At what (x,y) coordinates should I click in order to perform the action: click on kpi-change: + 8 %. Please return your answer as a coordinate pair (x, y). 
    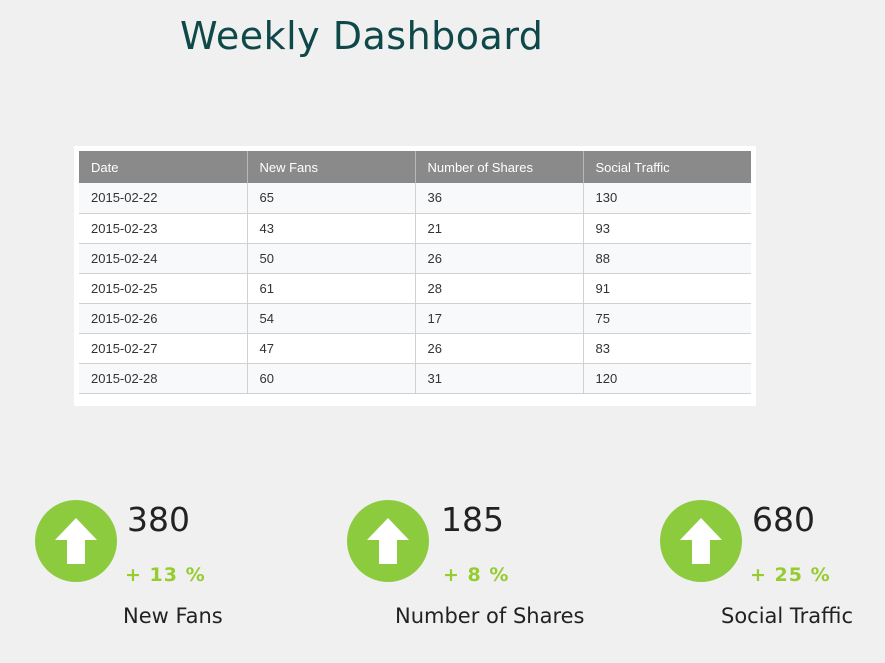
    Looking at the image, I should click on (476, 575).